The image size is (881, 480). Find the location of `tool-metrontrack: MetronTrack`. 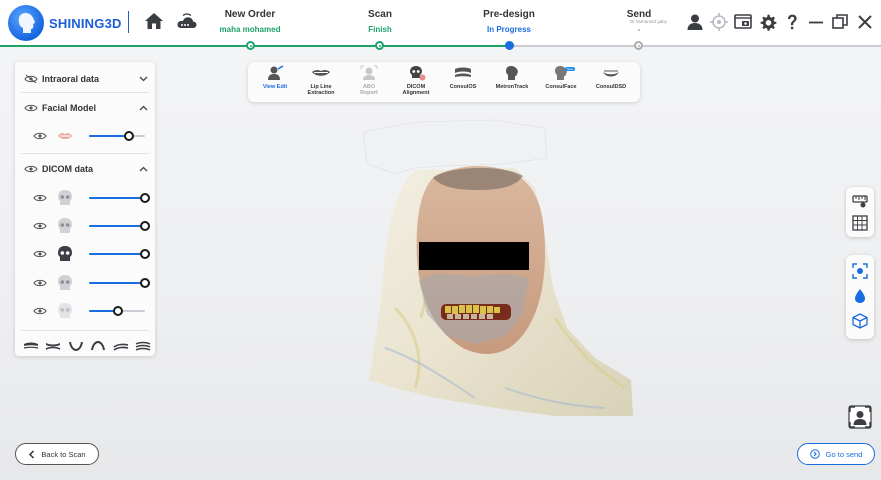

tool-metrontrack: MetronTrack is located at coordinates (512, 83).